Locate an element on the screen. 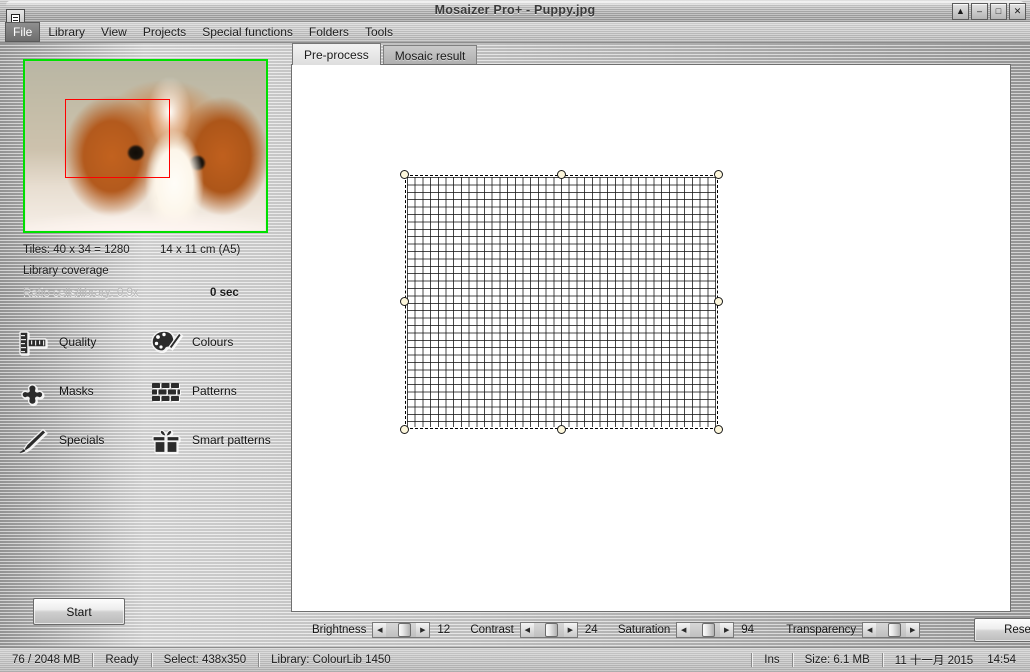  brightness-slider: ◀ ▶ is located at coordinates (401, 630).